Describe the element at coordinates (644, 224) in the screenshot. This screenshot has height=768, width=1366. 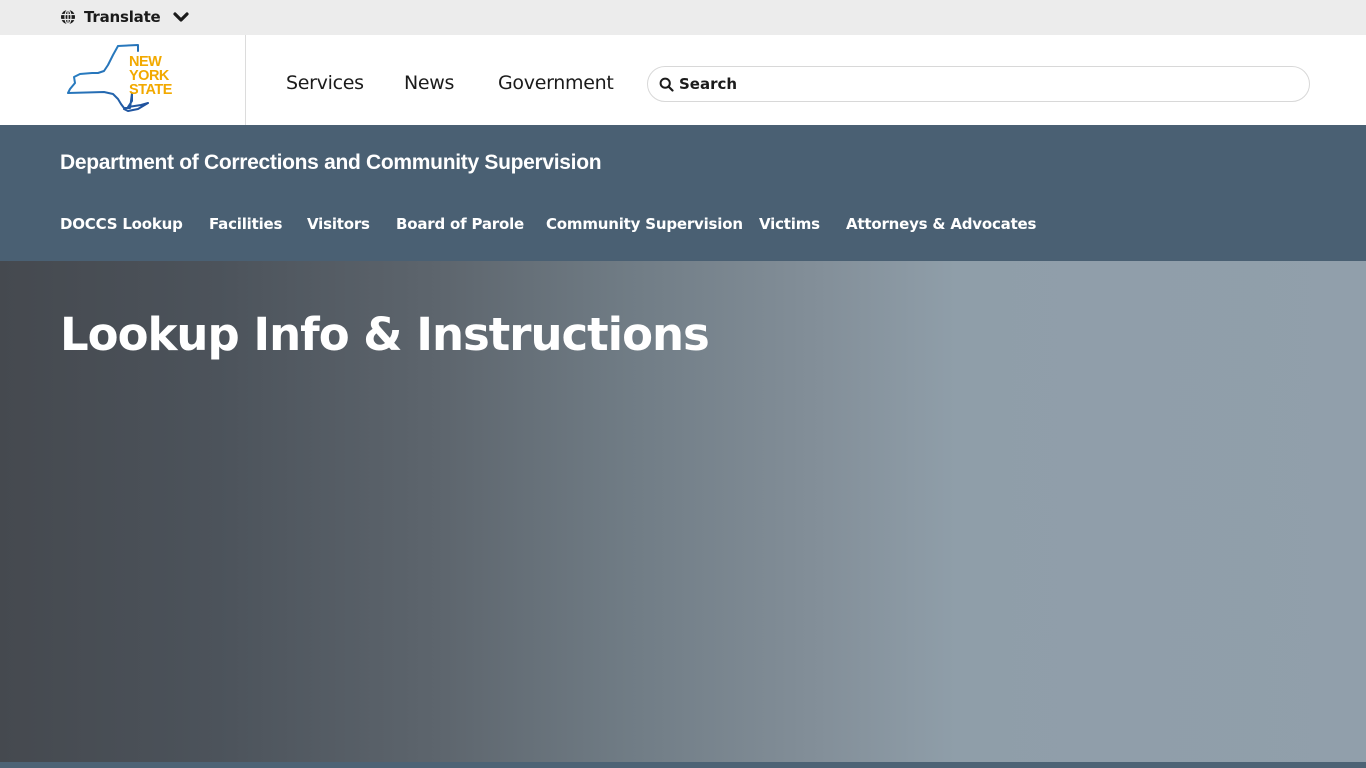
I see `agency-nav-community-supervision: Community Supervision` at that location.